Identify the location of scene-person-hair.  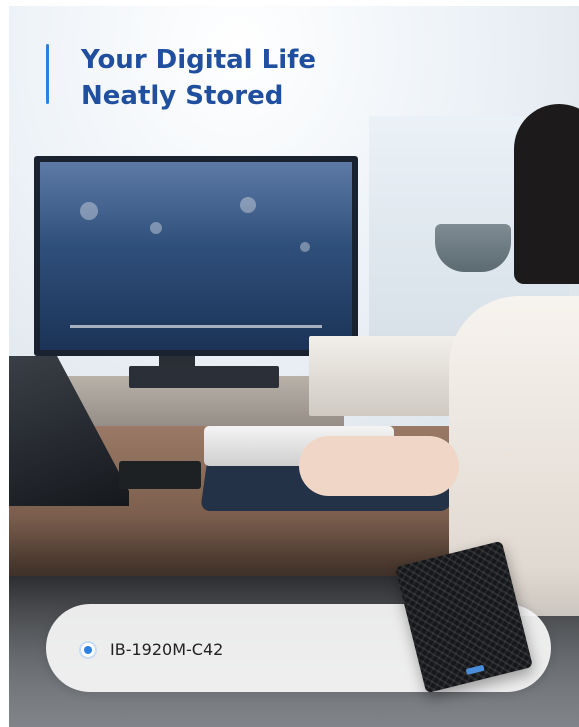
(546, 194).